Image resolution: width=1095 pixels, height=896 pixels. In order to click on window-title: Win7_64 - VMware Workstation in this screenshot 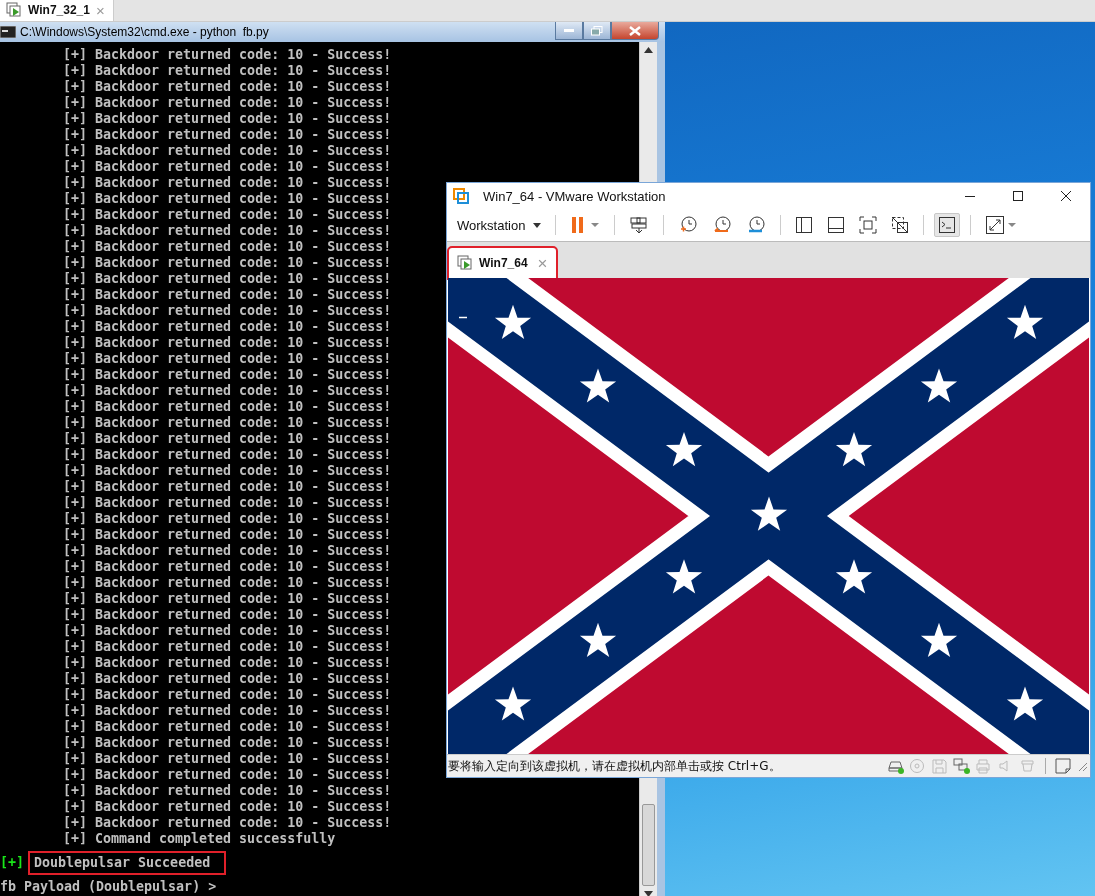, I will do `click(574, 196)`.